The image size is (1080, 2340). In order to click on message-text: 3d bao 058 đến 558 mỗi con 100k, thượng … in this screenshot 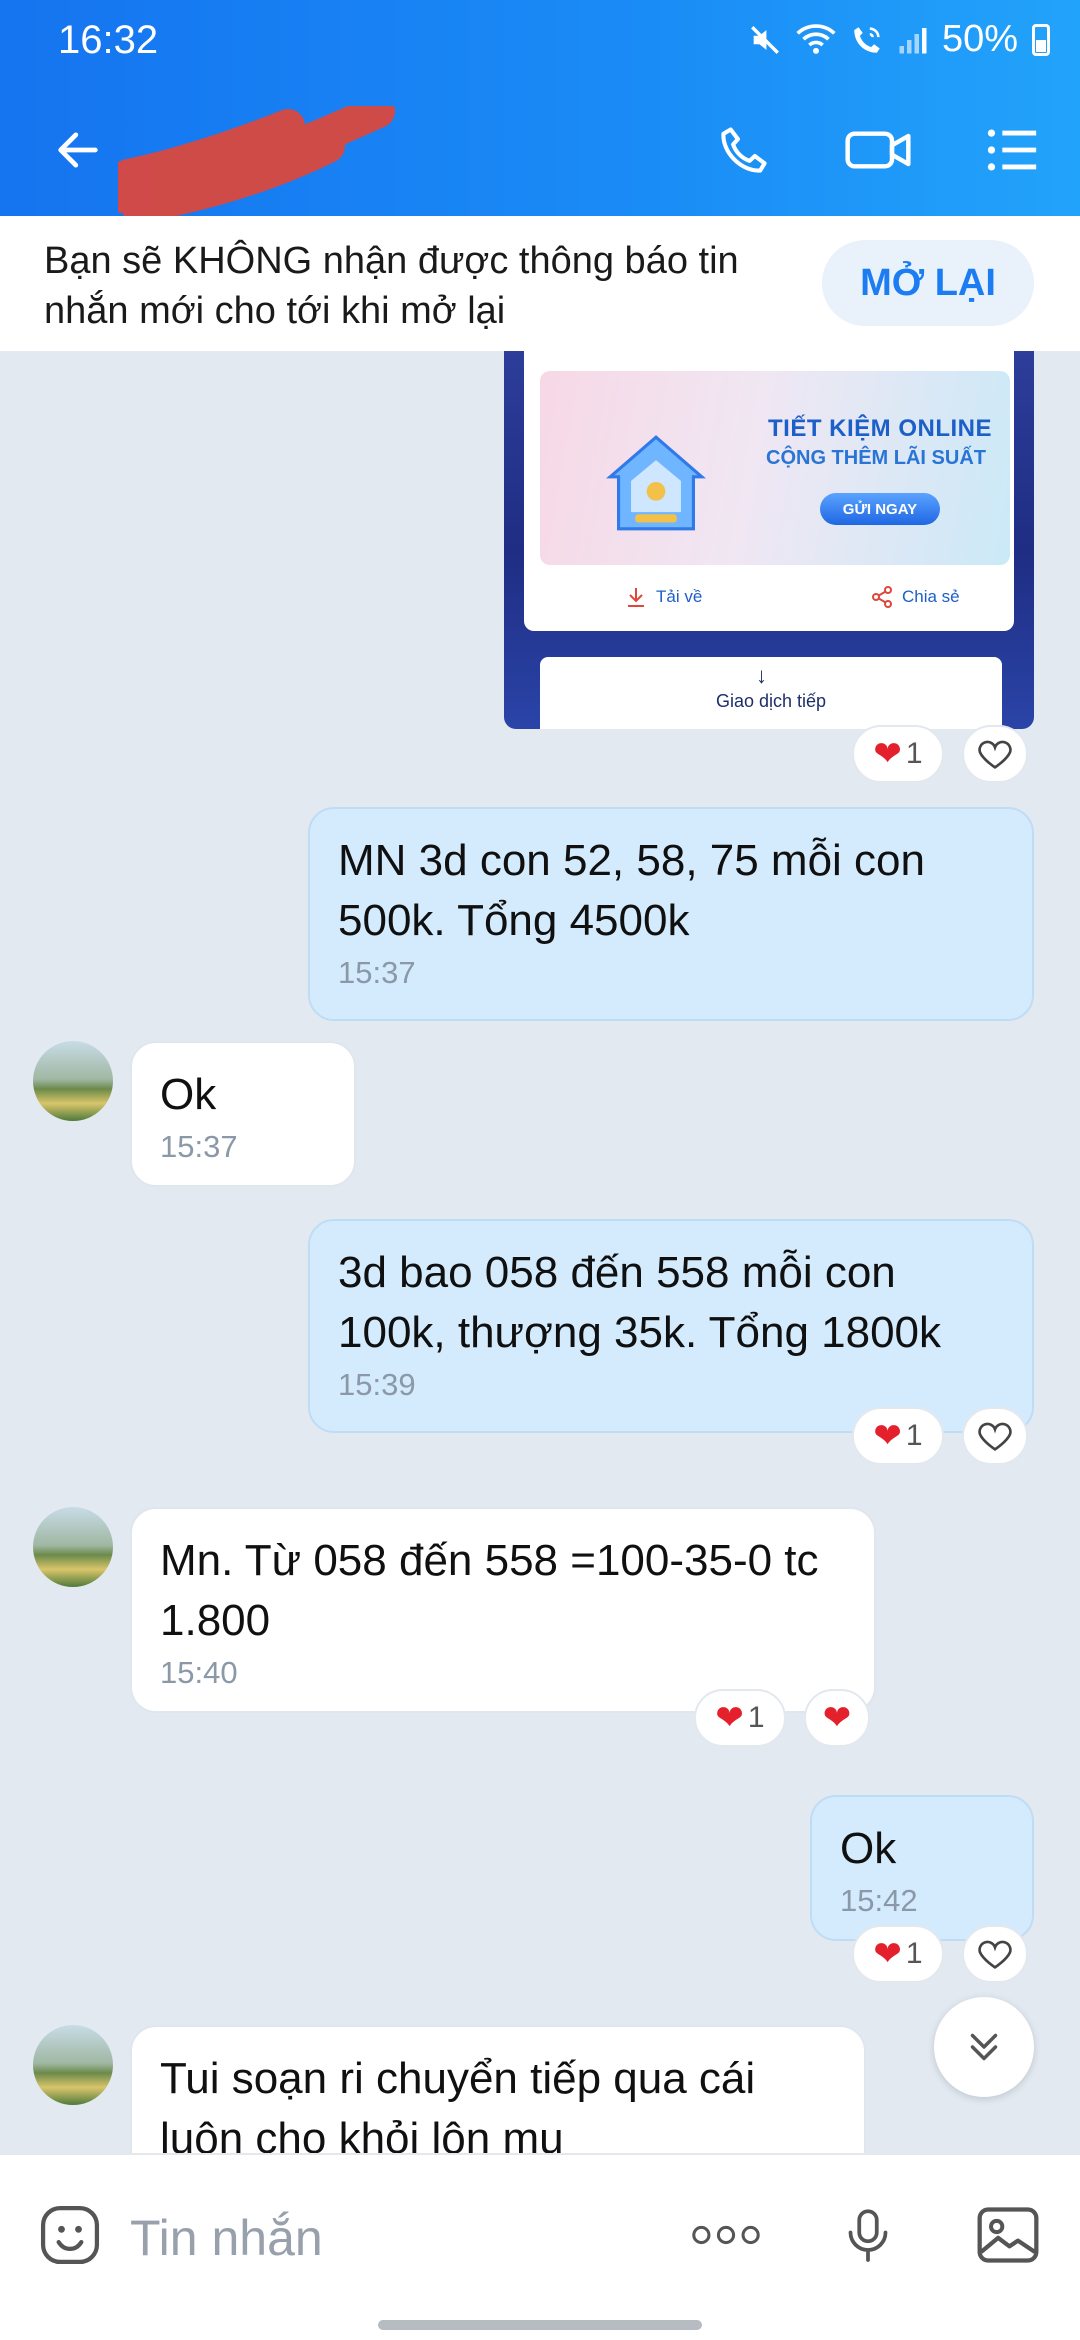, I will do `click(640, 1302)`.